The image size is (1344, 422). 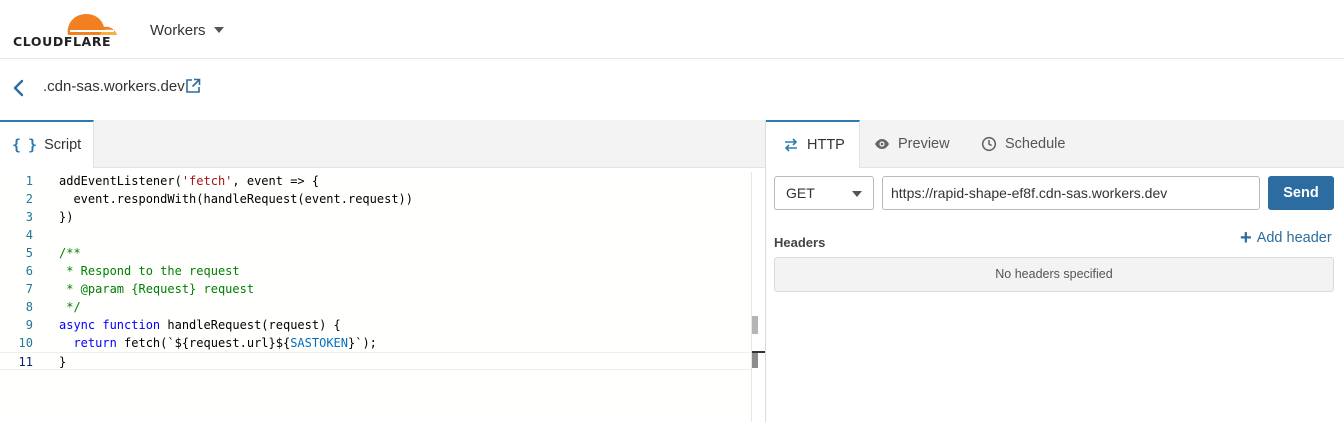 I want to click on code-text: */, so click(x=70, y=307).